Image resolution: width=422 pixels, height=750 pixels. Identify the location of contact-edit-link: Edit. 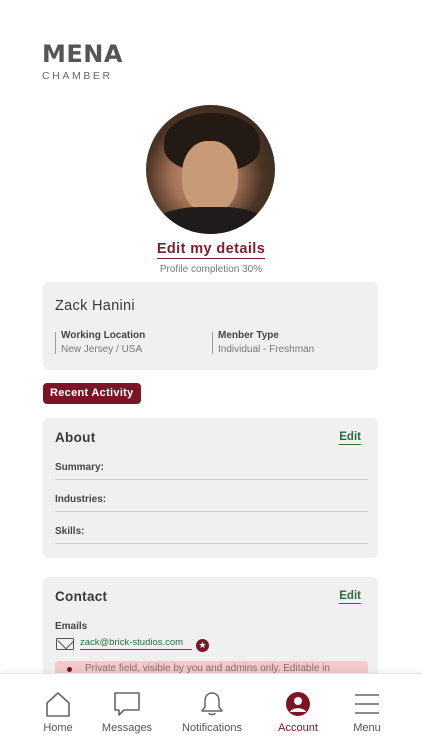
(350, 596).